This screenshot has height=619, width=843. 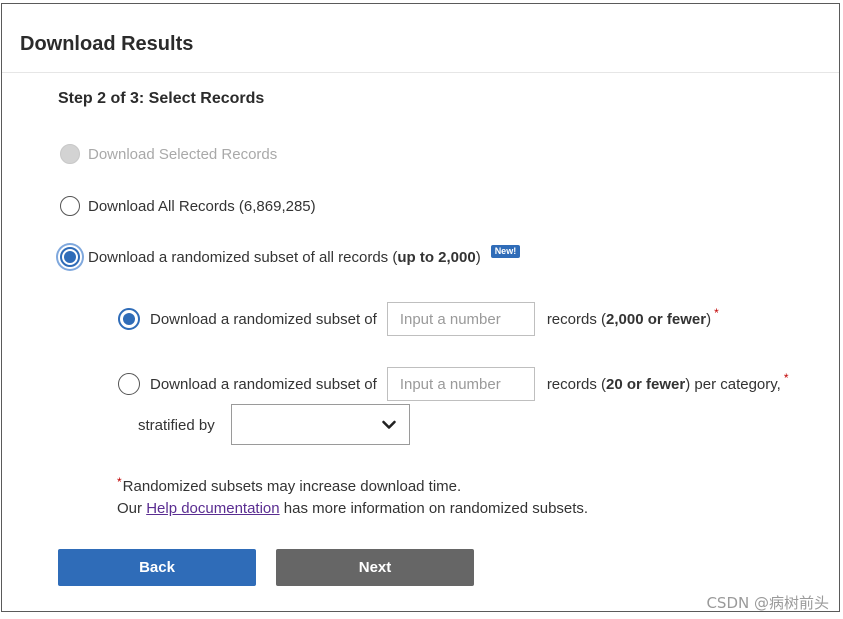 I want to click on radio-random-simple, so click(x=129, y=319).